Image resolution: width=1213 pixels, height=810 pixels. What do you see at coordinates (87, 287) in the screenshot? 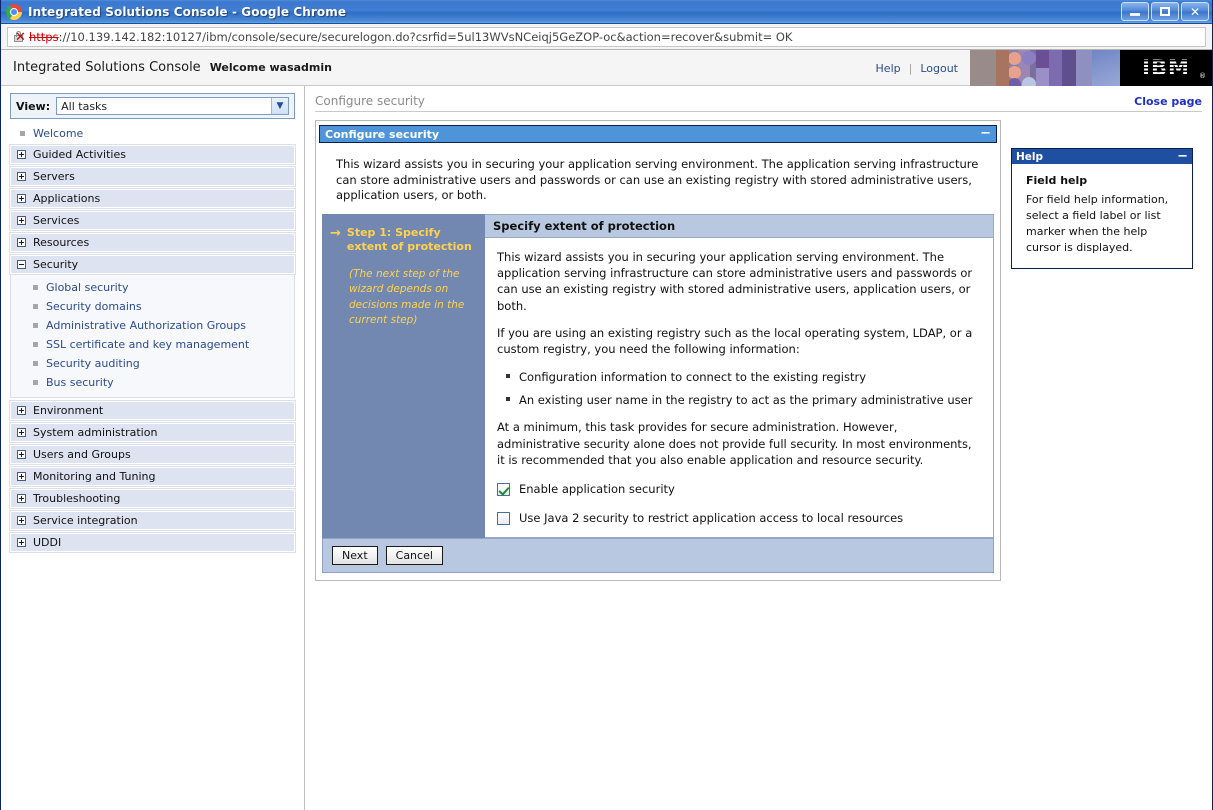
I see `sidebar-item-label: Global security` at bounding box center [87, 287].